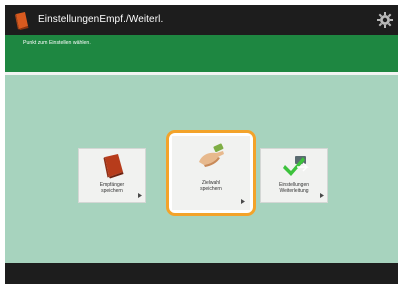  I want to click on tile-label: Einstellungen Weiterleitung, so click(294, 188).